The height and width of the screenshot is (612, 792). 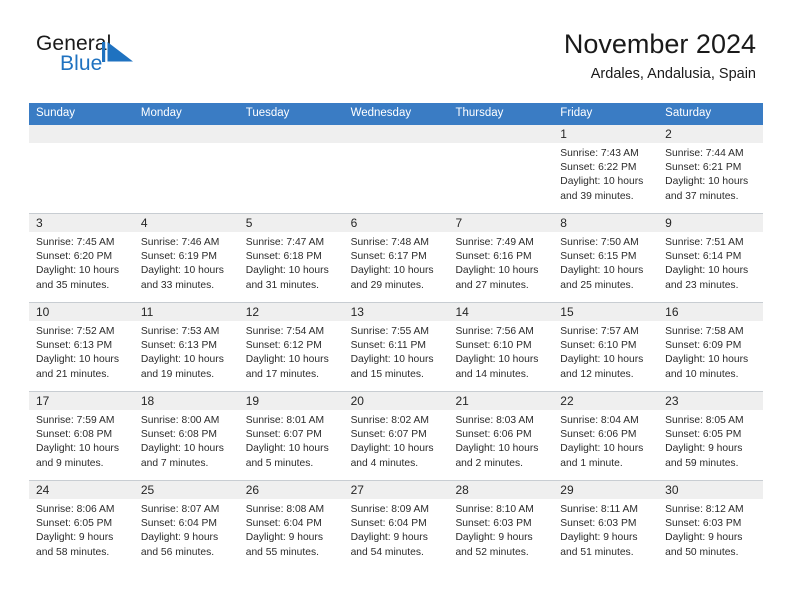 I want to click on daylight-text-line2: and 31 minutes., so click(x=282, y=285).